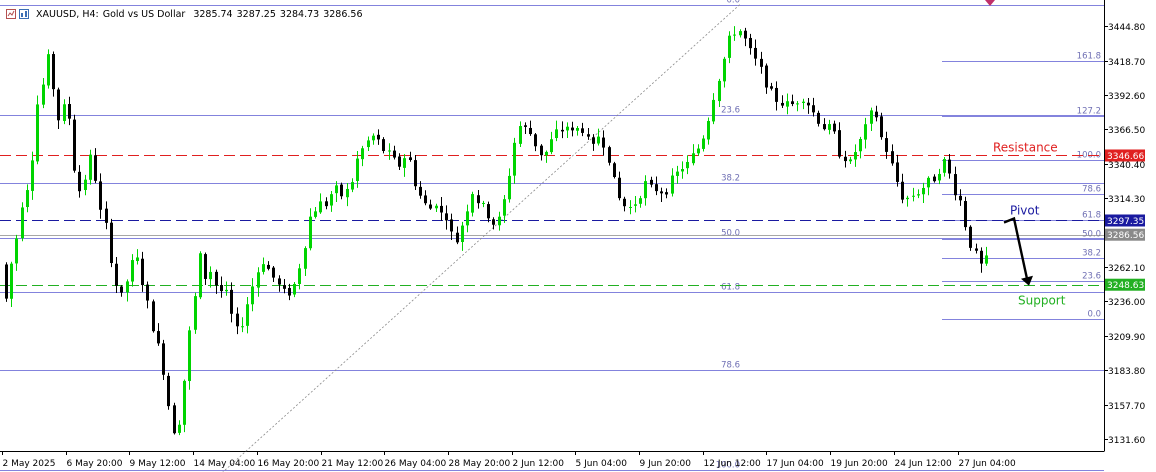  I want to click on support-label: Support, so click(1042, 301).